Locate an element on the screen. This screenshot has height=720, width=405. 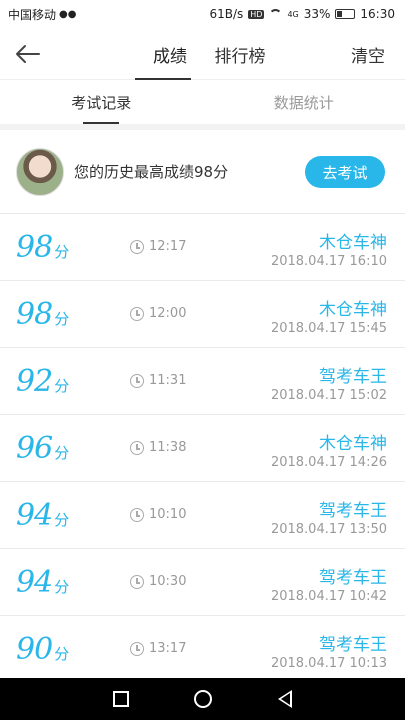
hd-icon: HD is located at coordinates (256, 14).